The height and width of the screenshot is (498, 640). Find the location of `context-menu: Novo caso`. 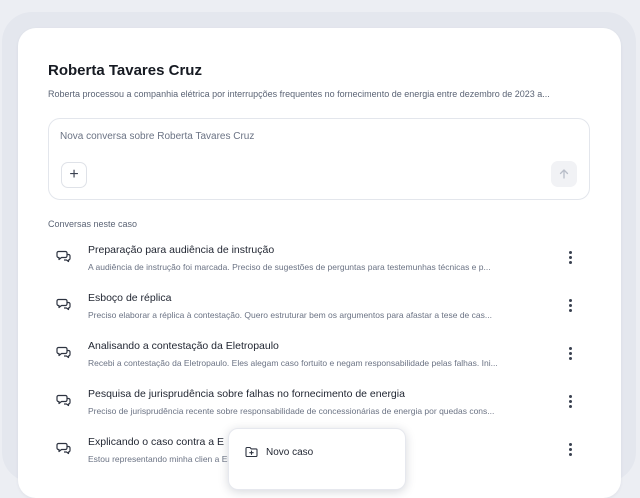

context-menu: Novo caso is located at coordinates (317, 459).